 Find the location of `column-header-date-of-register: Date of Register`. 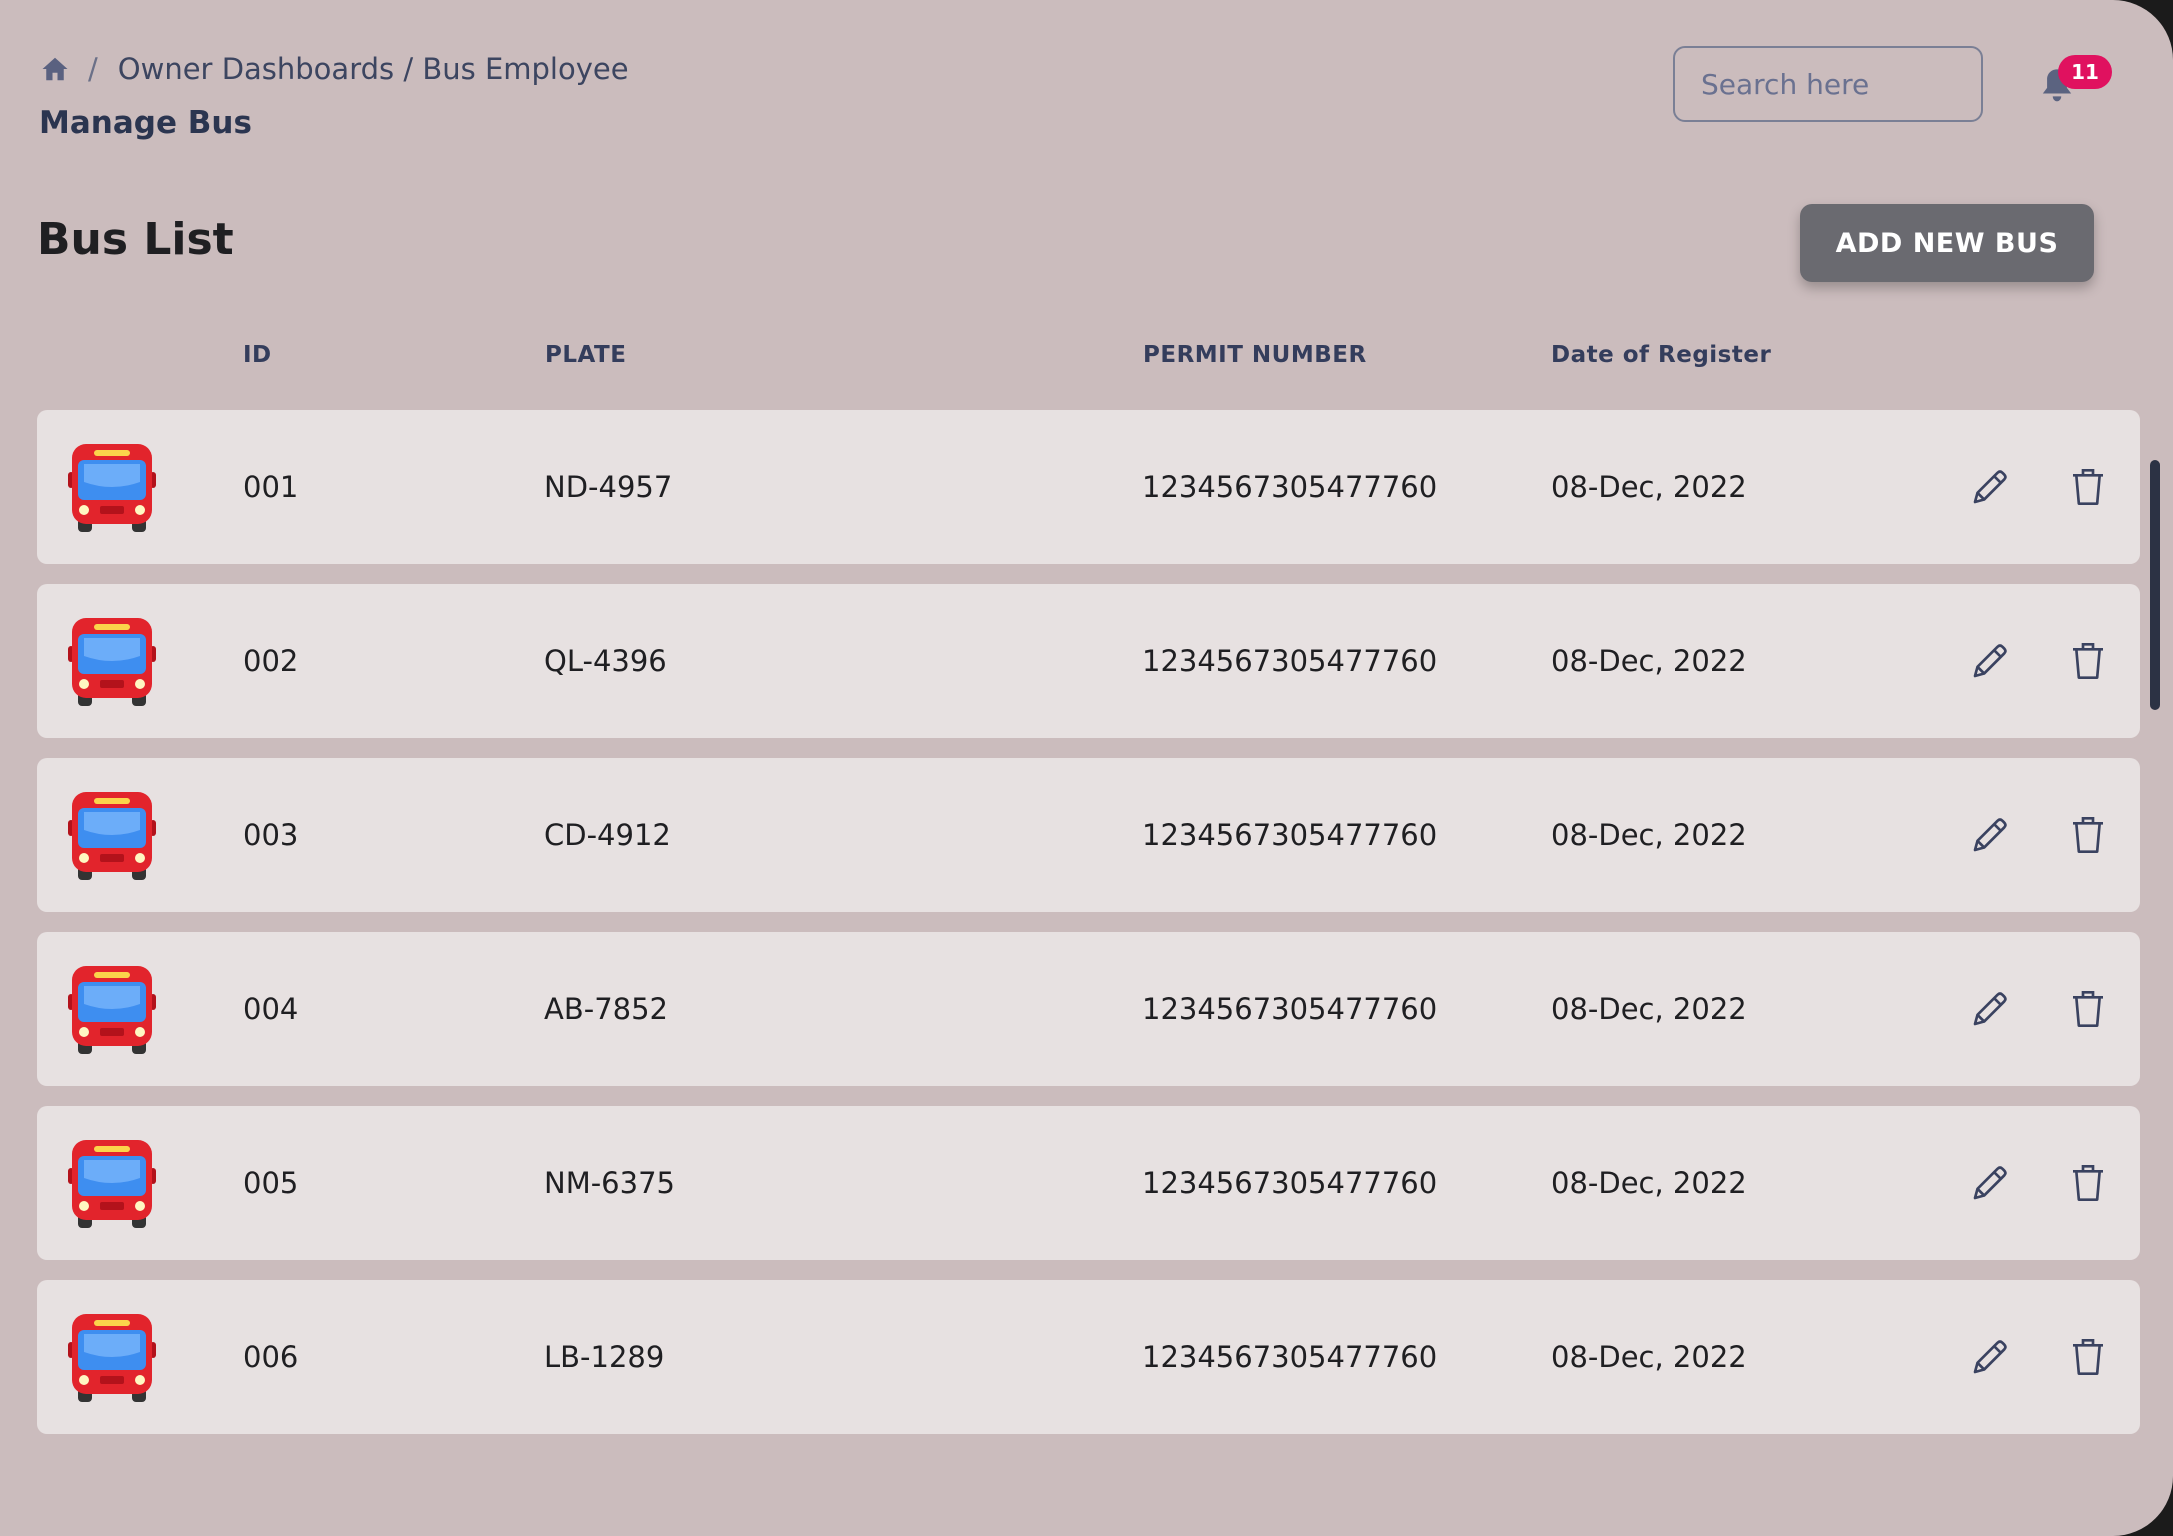

column-header-date-of-register: Date of Register is located at coordinates (1661, 355).